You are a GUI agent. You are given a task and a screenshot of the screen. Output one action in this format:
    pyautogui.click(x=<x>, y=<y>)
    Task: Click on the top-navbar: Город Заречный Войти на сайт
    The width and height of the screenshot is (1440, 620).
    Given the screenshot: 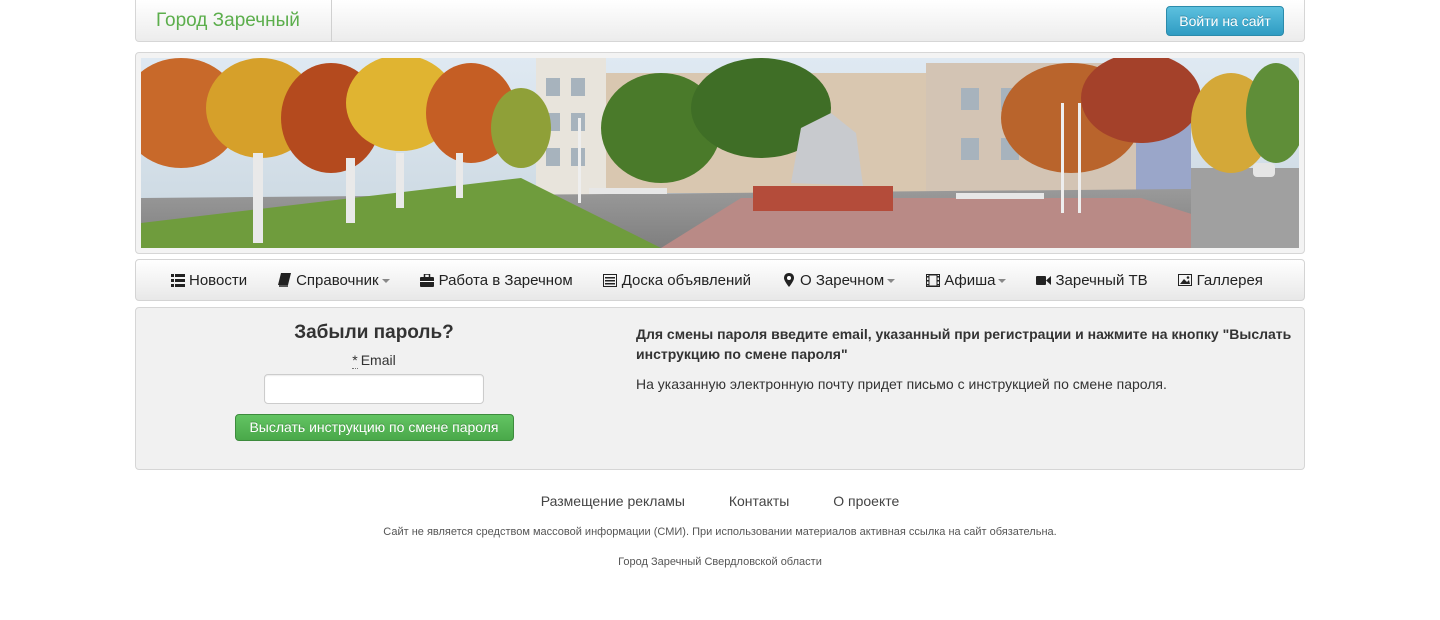 What is the action you would take?
    pyautogui.click(x=720, y=21)
    